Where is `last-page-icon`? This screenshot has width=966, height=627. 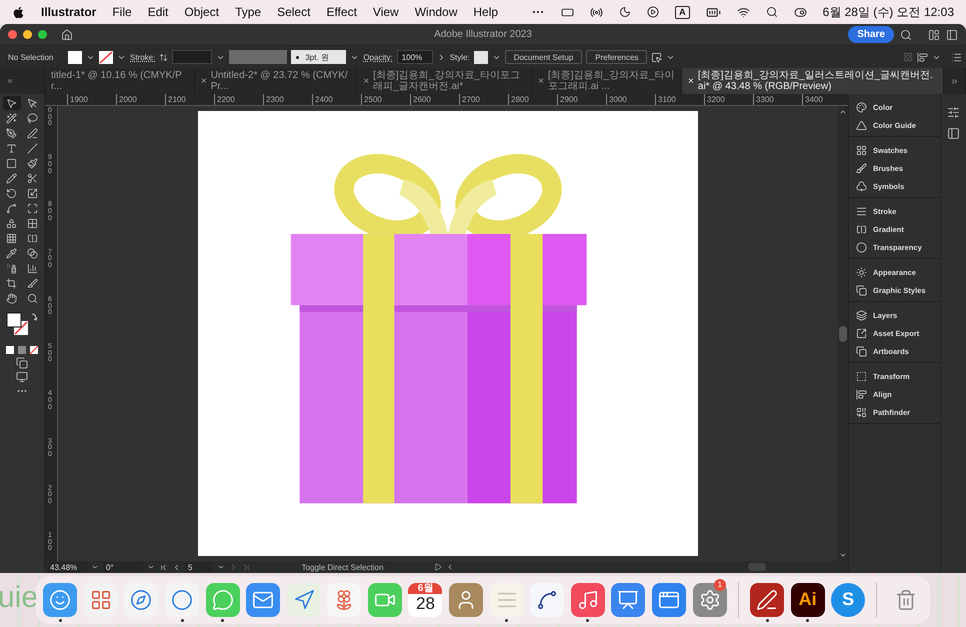 last-page-icon is located at coordinates (246, 567).